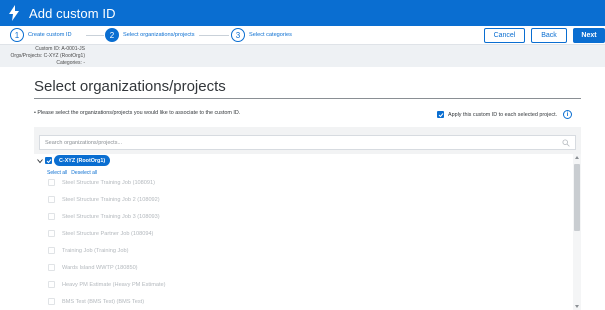  What do you see at coordinates (111, 199) in the screenshot?
I see `item-label: Steel Structure Training Job 2 (108092)` at bounding box center [111, 199].